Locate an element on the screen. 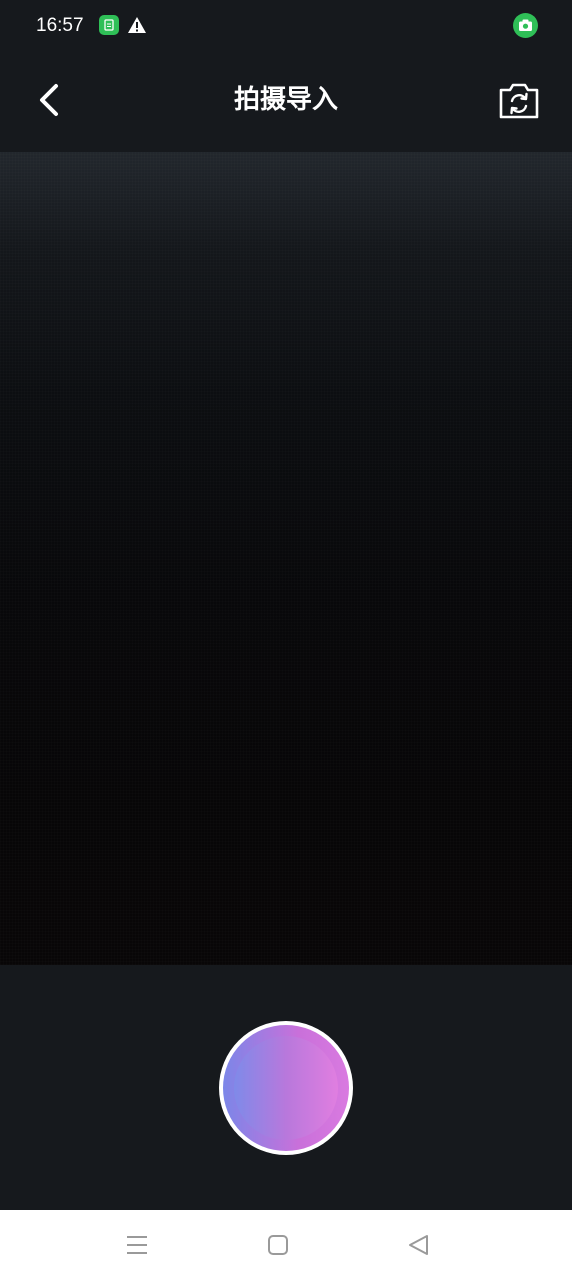 Image resolution: width=572 pixels, height=1280 pixels. home-icon is located at coordinates (278, 1245).